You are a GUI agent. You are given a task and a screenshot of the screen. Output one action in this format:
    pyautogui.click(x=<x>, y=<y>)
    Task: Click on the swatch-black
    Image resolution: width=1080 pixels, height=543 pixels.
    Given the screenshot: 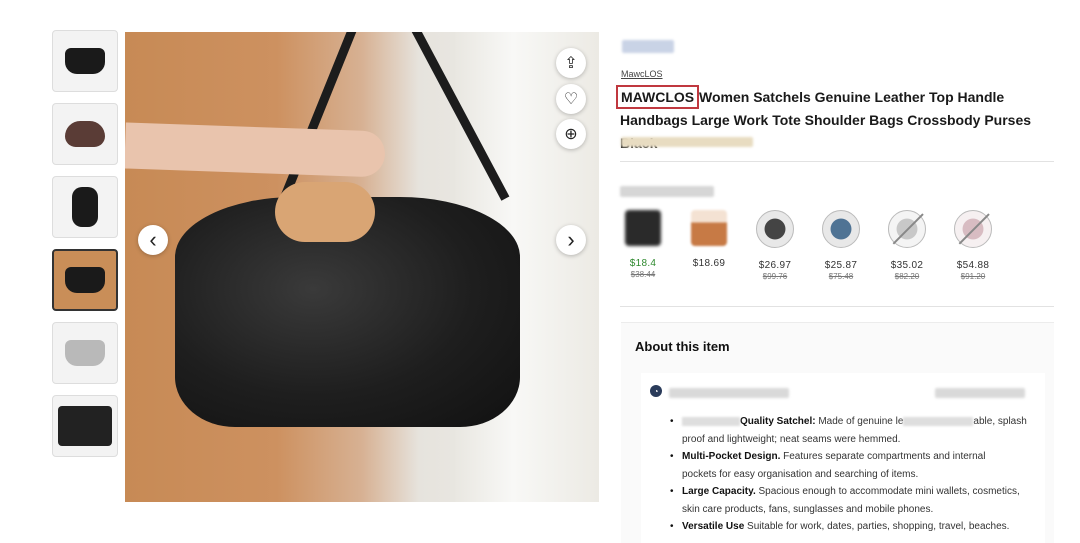 What is the action you would take?
    pyautogui.click(x=643, y=228)
    